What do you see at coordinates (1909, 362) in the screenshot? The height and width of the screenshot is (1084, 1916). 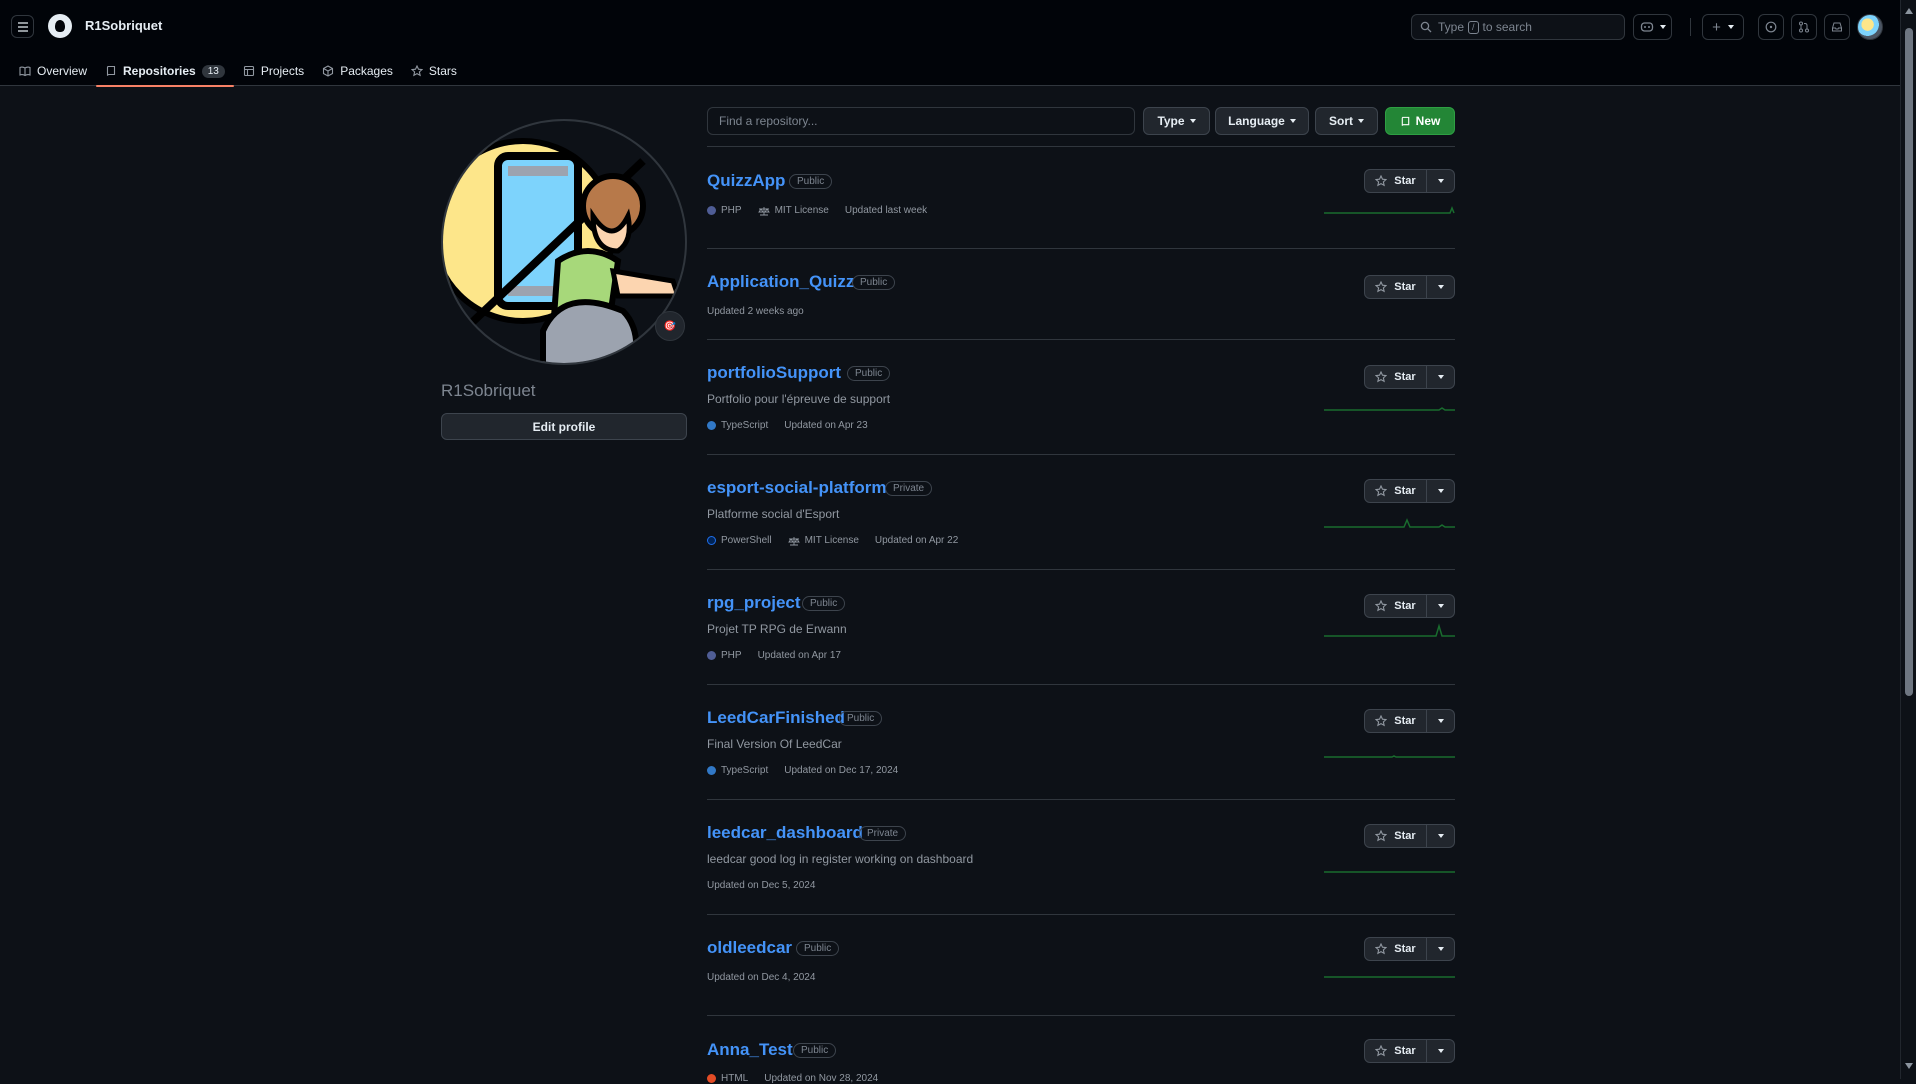 I see `scrollbar-thumb` at bounding box center [1909, 362].